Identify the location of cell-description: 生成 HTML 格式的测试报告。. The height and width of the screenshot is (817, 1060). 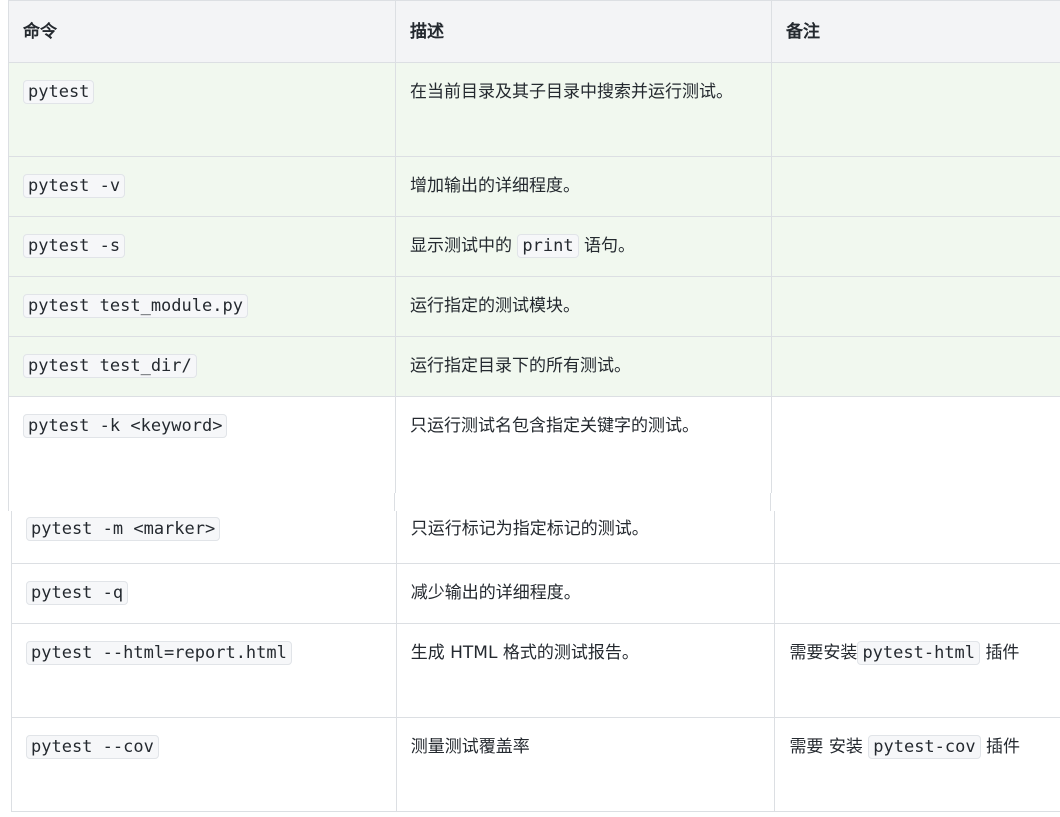
(585, 670).